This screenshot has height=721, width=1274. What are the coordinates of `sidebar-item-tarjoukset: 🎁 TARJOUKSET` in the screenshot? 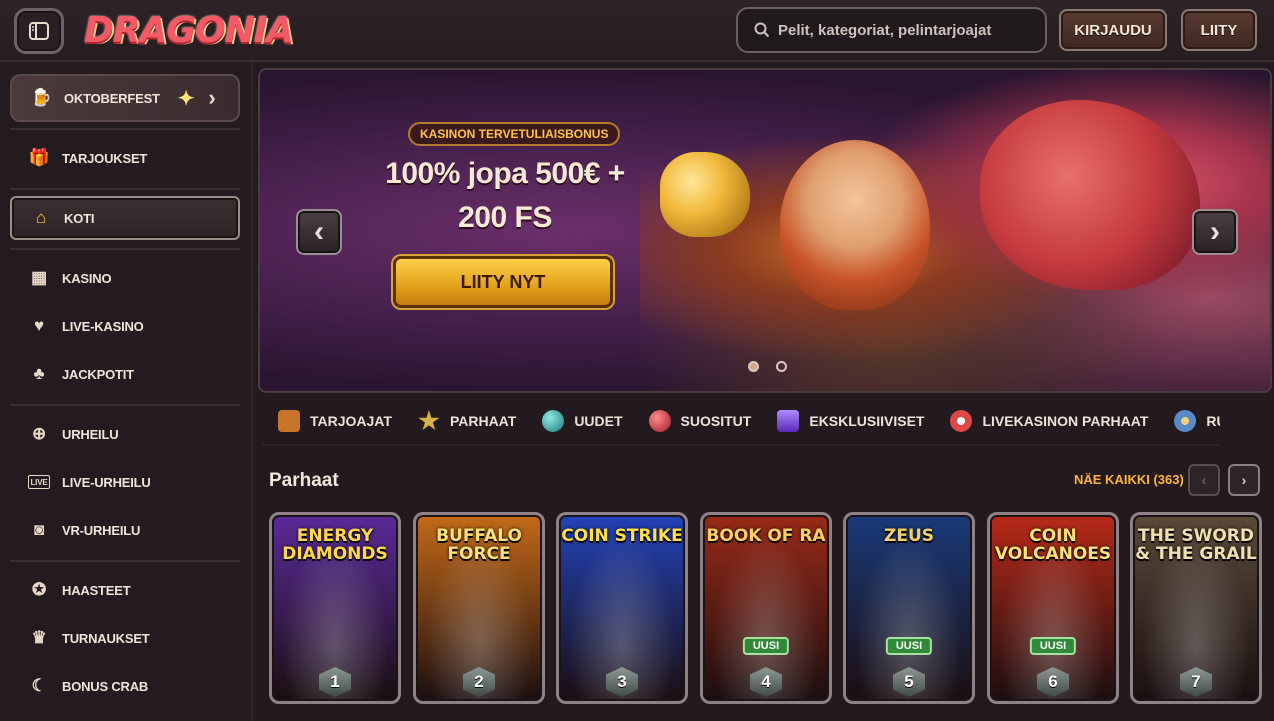 It's located at (125, 158).